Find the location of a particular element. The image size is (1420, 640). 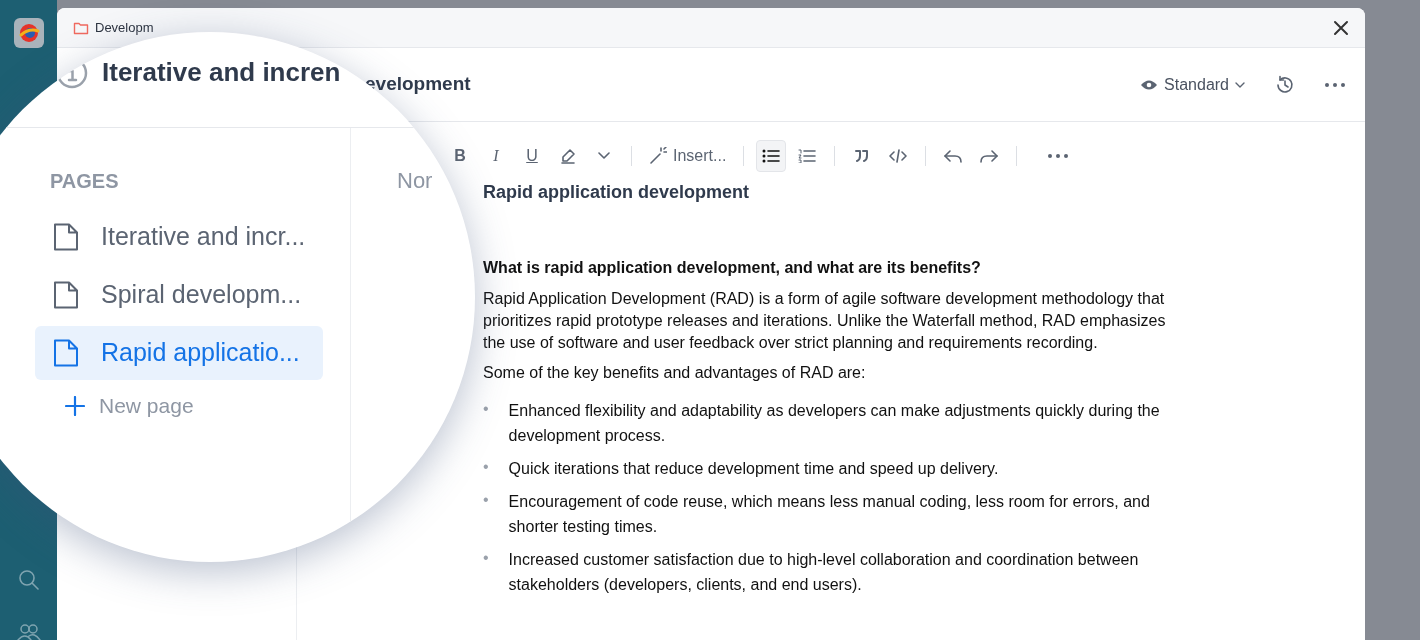

bold-button: B is located at coordinates (460, 156).